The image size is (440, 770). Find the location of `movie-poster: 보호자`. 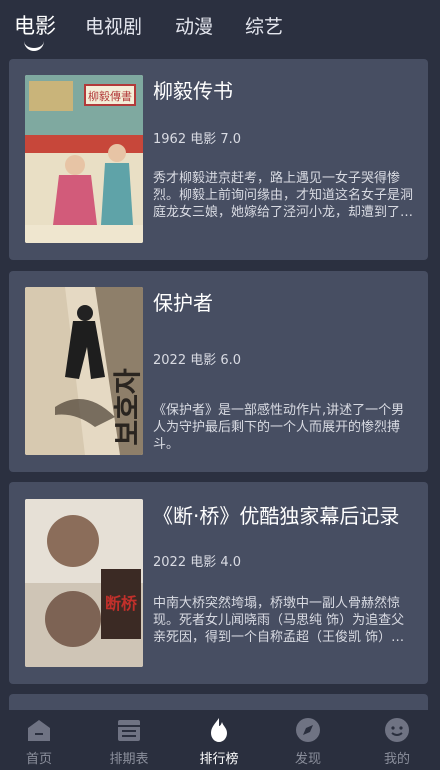

movie-poster: 보호자 is located at coordinates (84, 371).